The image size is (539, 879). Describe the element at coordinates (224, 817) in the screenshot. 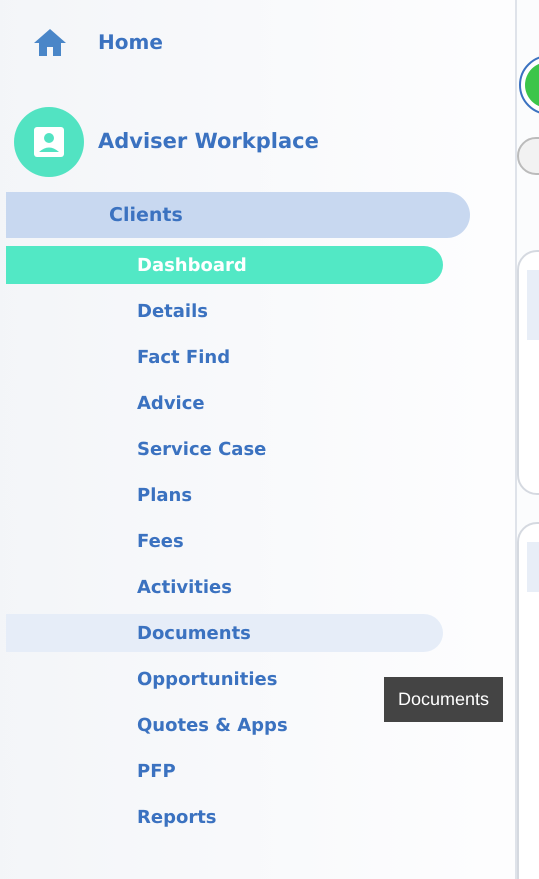

I see `nav-item: Reports` at that location.